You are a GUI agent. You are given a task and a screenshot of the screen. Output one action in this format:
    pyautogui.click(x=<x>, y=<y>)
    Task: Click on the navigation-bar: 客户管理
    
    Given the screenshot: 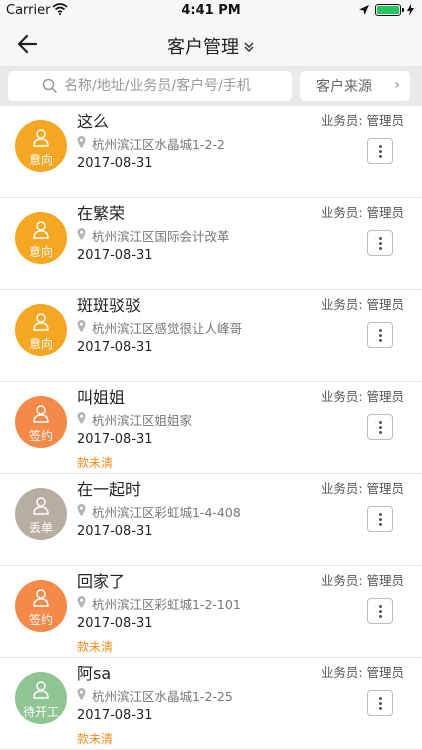 What is the action you would take?
    pyautogui.click(x=211, y=44)
    